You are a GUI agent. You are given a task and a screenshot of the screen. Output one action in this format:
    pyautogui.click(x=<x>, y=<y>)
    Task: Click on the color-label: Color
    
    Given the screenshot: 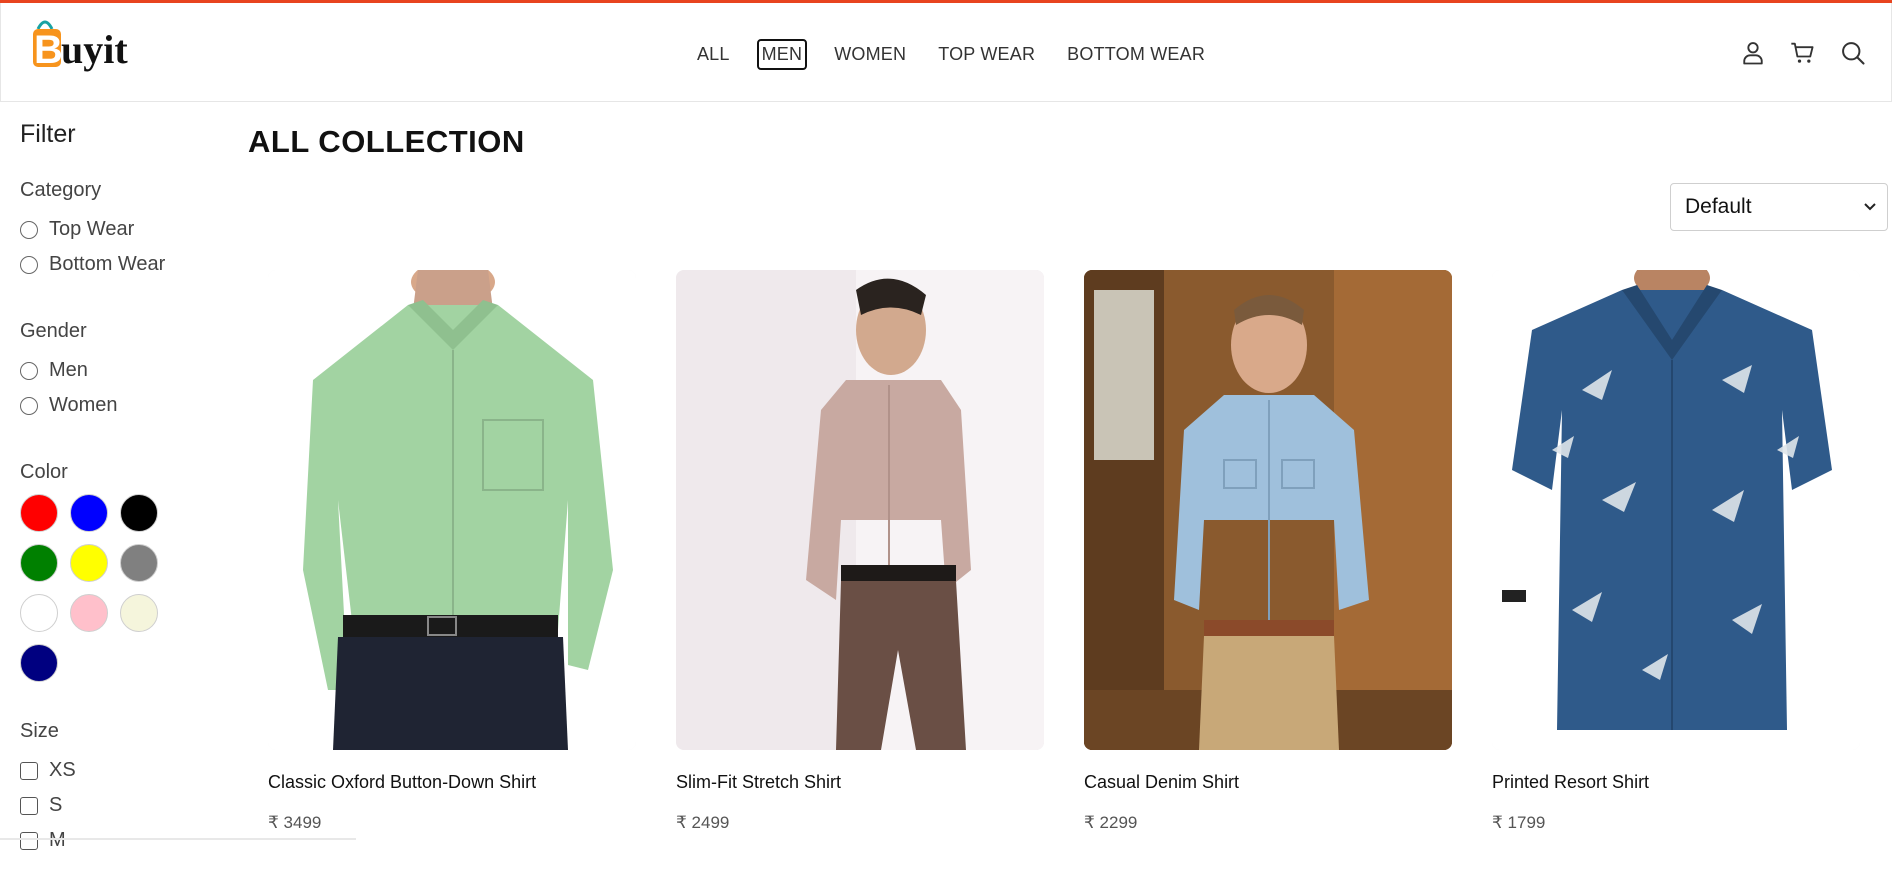 What is the action you would take?
    pyautogui.click(x=44, y=472)
    